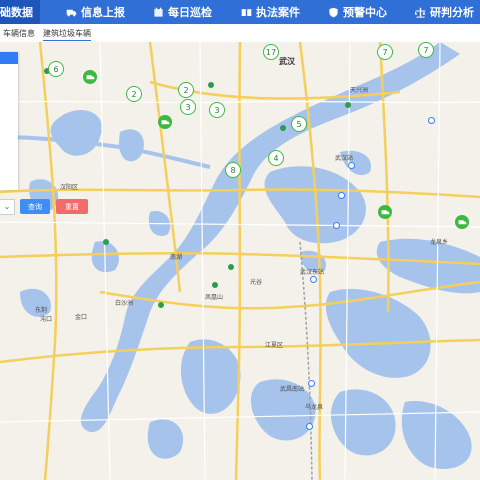 This screenshot has width=480, height=480. I want to click on map-label: 金口, so click(81, 317).